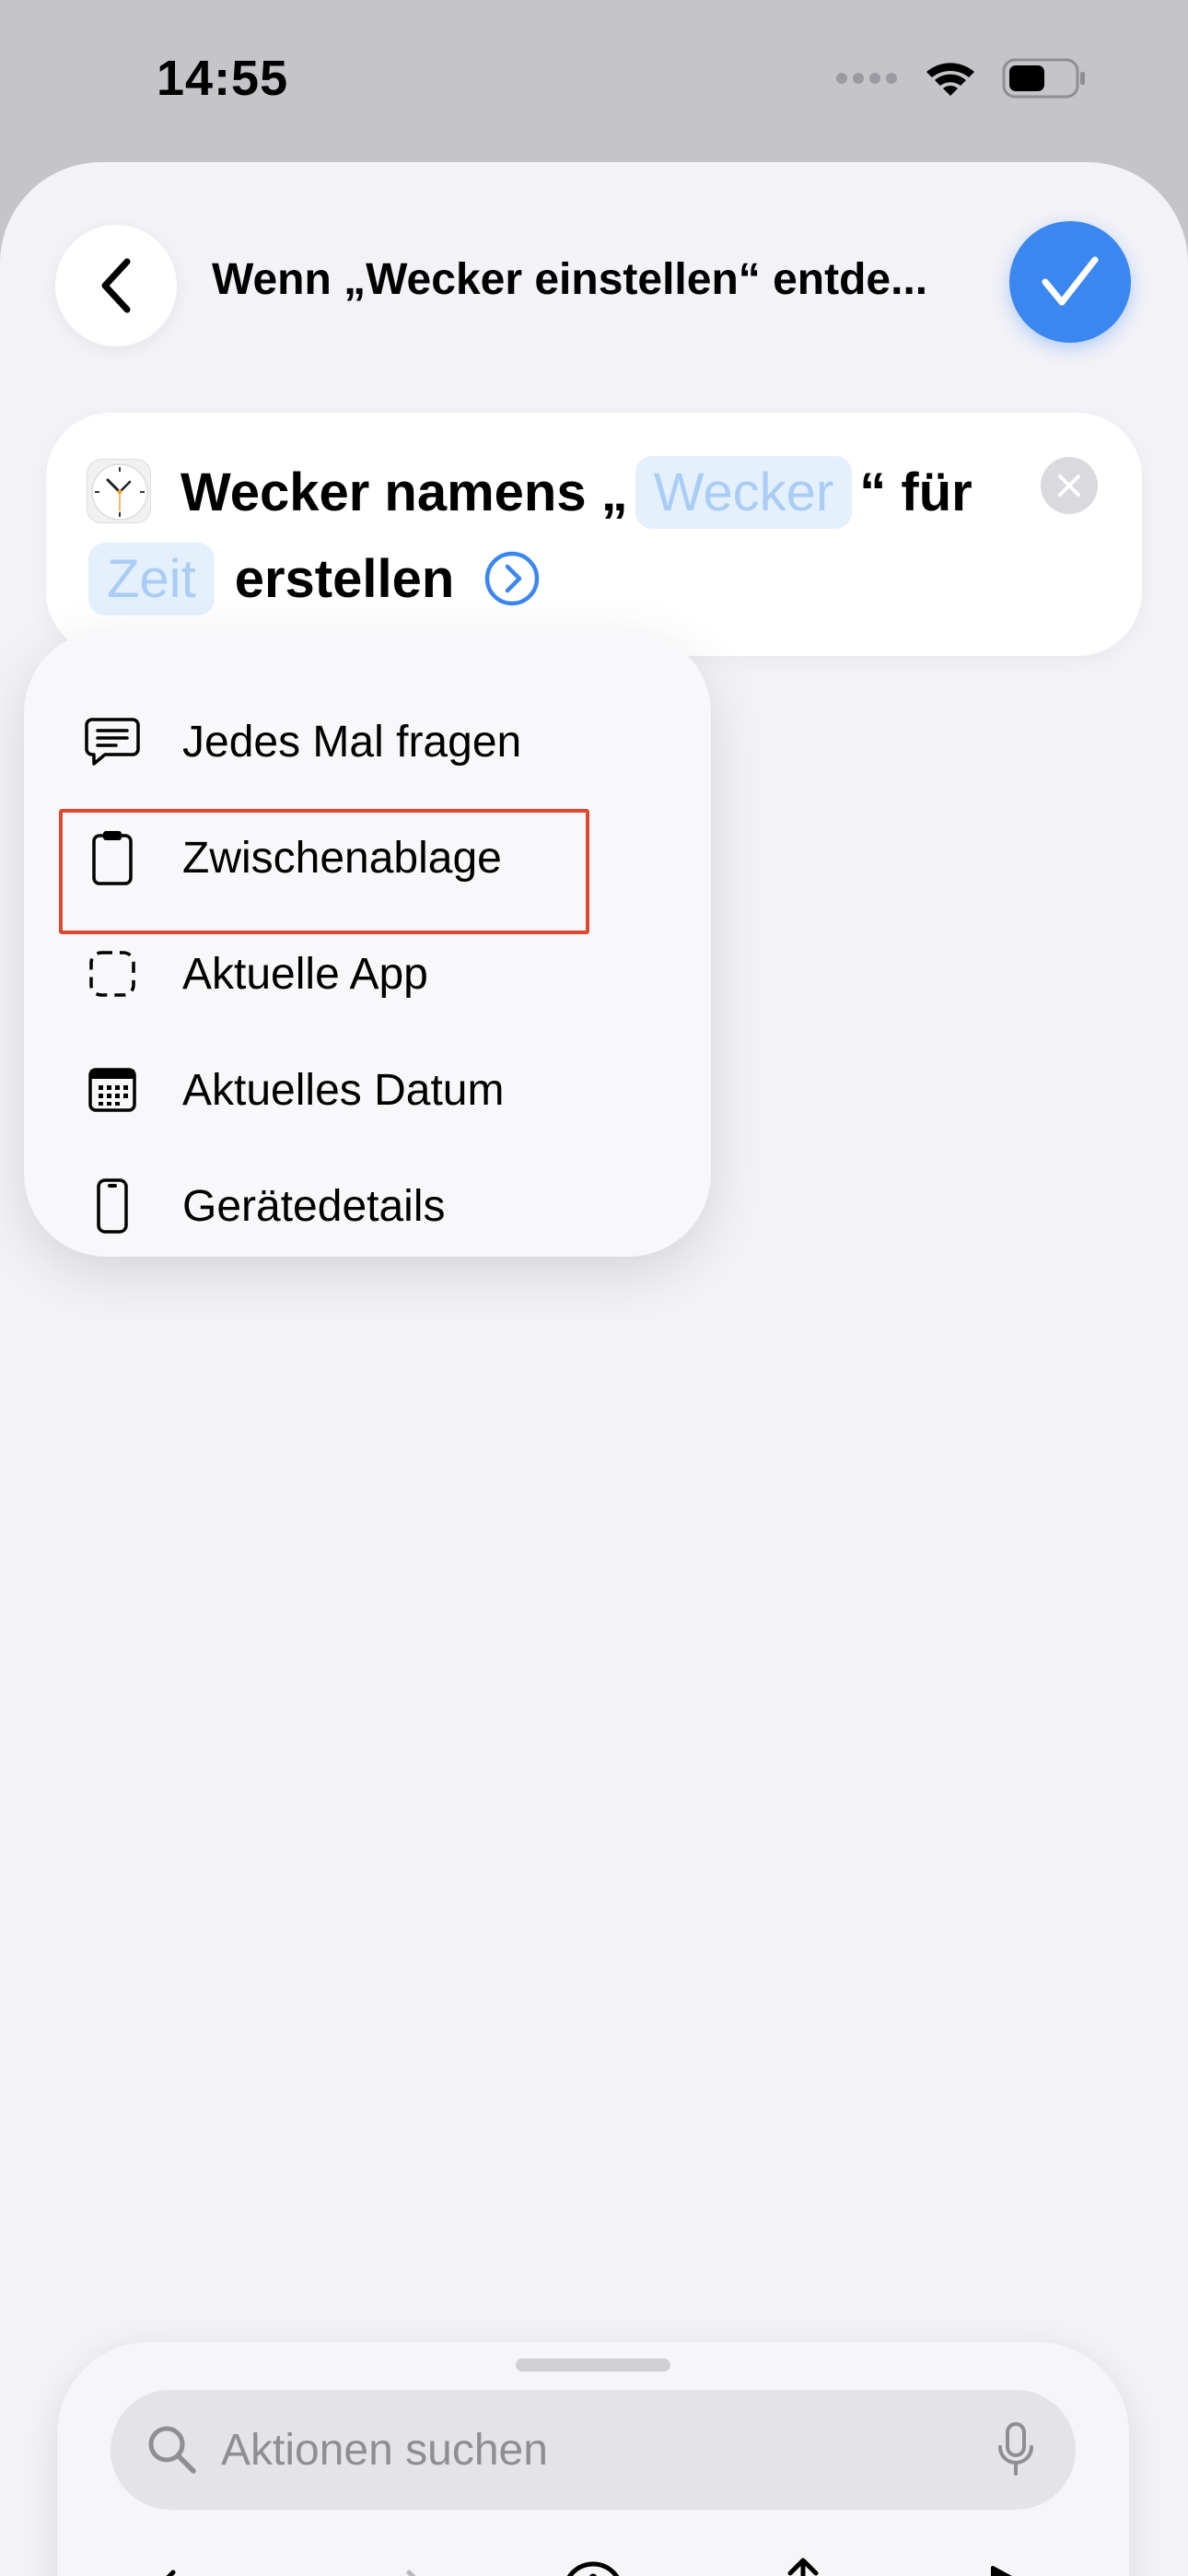  I want to click on action-text-prefix: Wecker namens „, so click(404, 492).